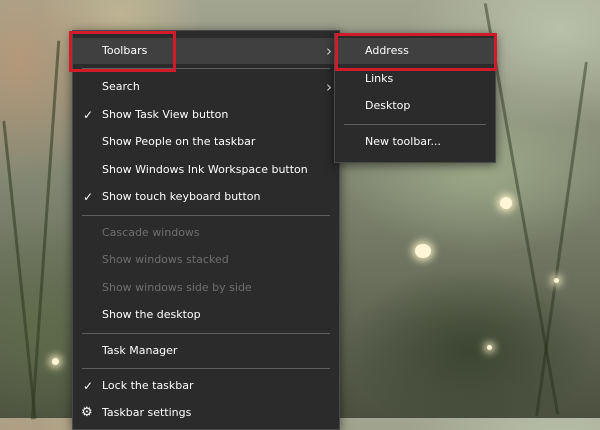  Describe the element at coordinates (147, 412) in the screenshot. I see `menu-item-label: Taskbar settings` at that location.